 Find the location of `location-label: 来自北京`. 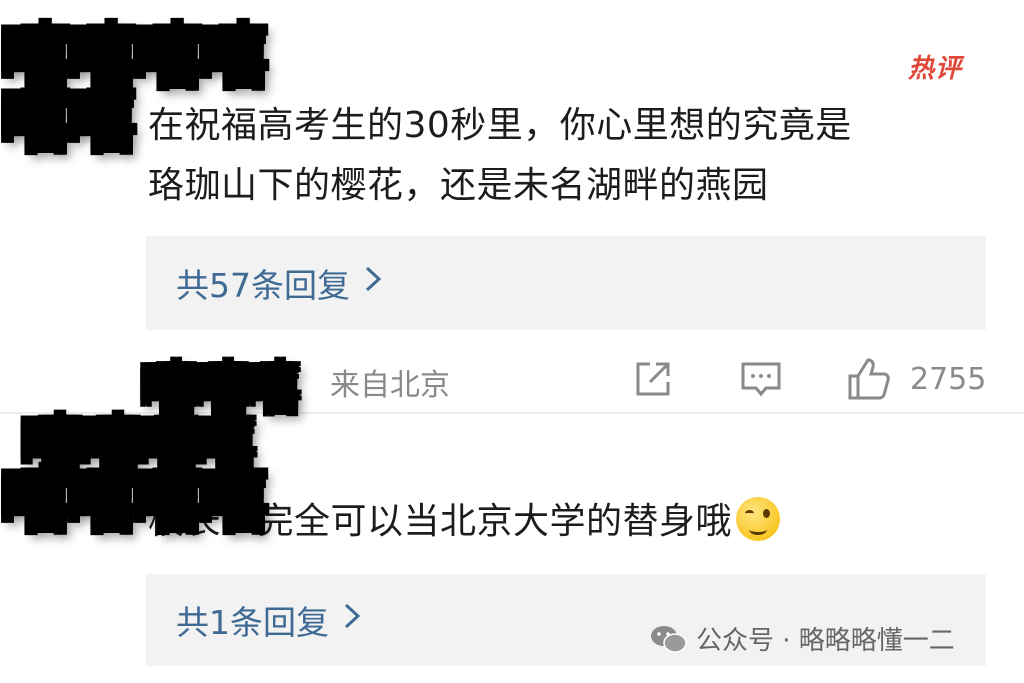

location-label: 来自北京 is located at coordinates (390, 385).